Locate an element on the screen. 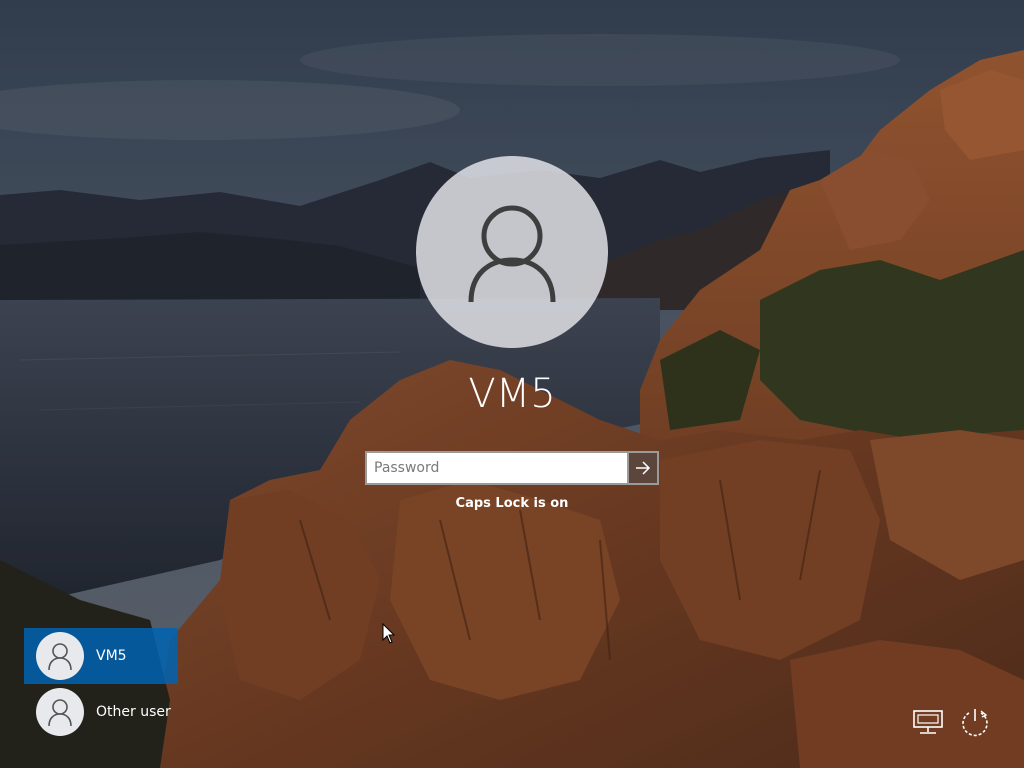 The width and height of the screenshot is (1024, 768). user-tile-vm5: VM5 is located at coordinates (101, 656).